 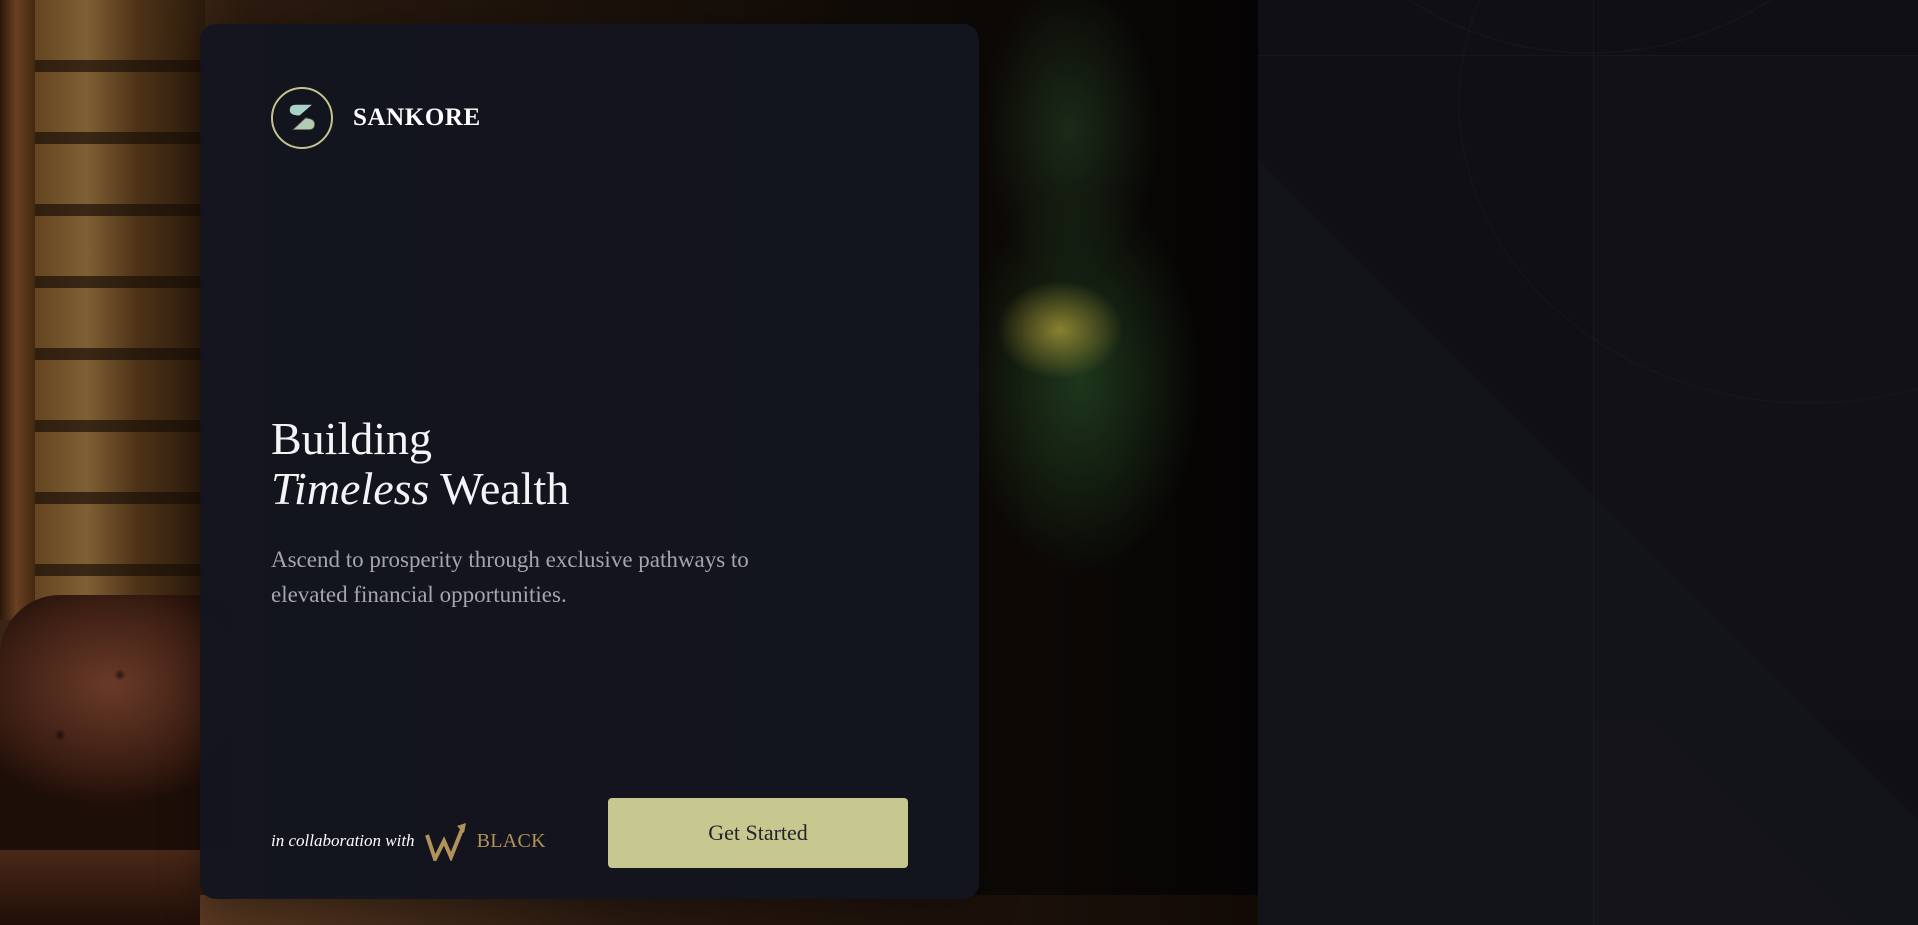 I want to click on sankore-logo-icon, so click(x=302, y=118).